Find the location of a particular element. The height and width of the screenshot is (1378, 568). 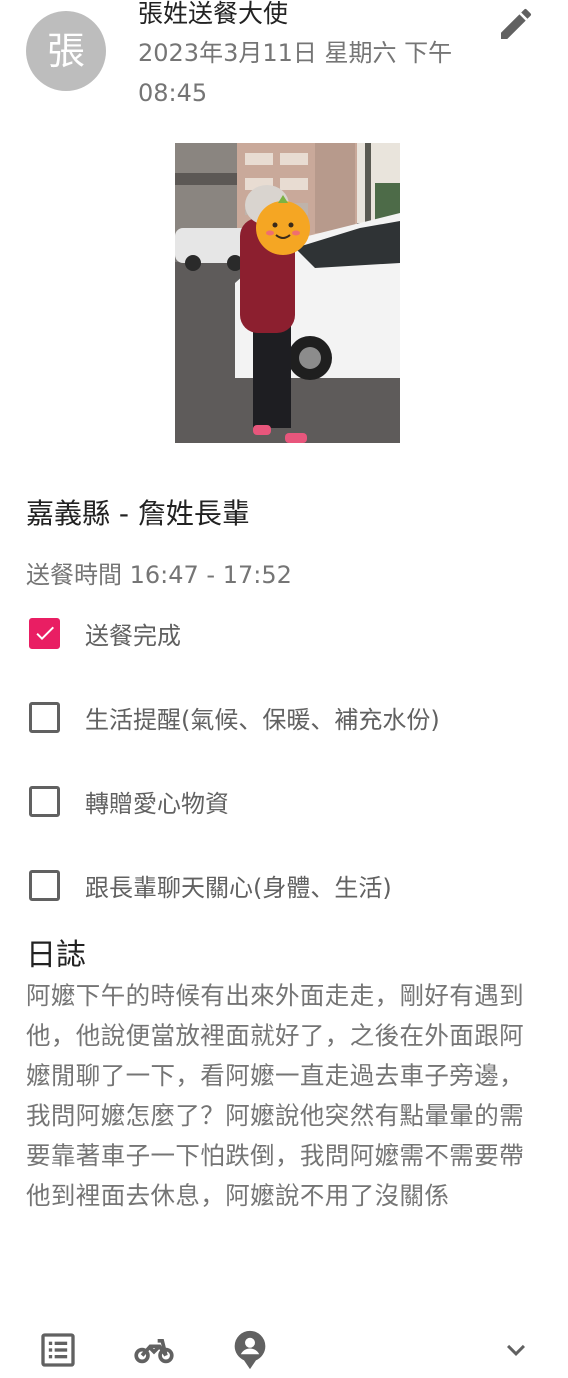

delivery-time: 送餐時間 16:47 - 17:52 is located at coordinates (159, 575).